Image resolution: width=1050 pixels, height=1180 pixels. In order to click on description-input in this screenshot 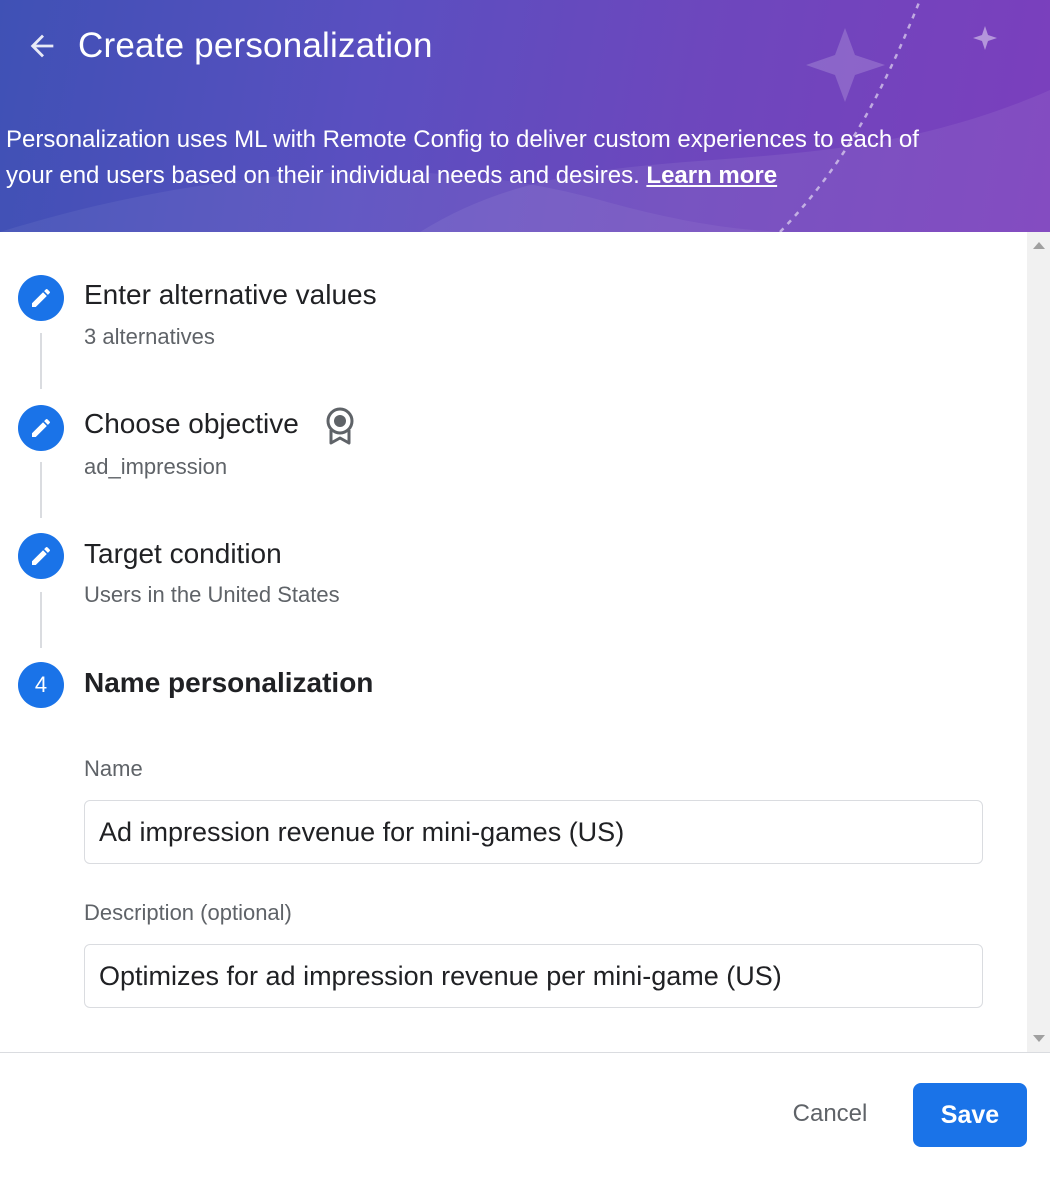, I will do `click(533, 976)`.